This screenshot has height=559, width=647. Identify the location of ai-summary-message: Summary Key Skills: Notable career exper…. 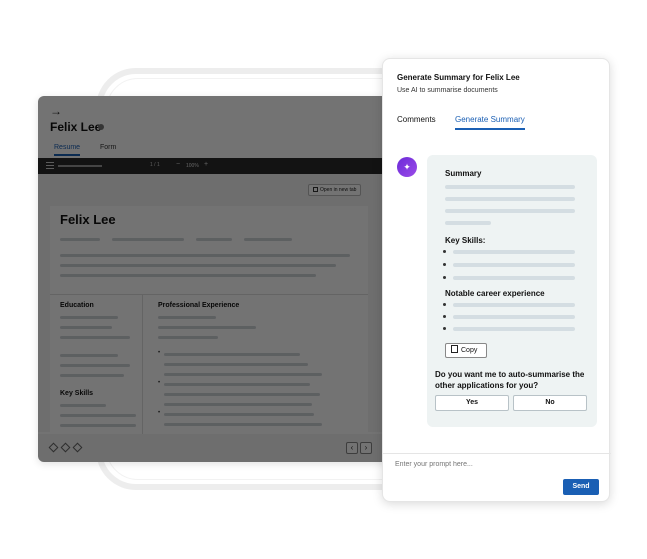
(512, 291).